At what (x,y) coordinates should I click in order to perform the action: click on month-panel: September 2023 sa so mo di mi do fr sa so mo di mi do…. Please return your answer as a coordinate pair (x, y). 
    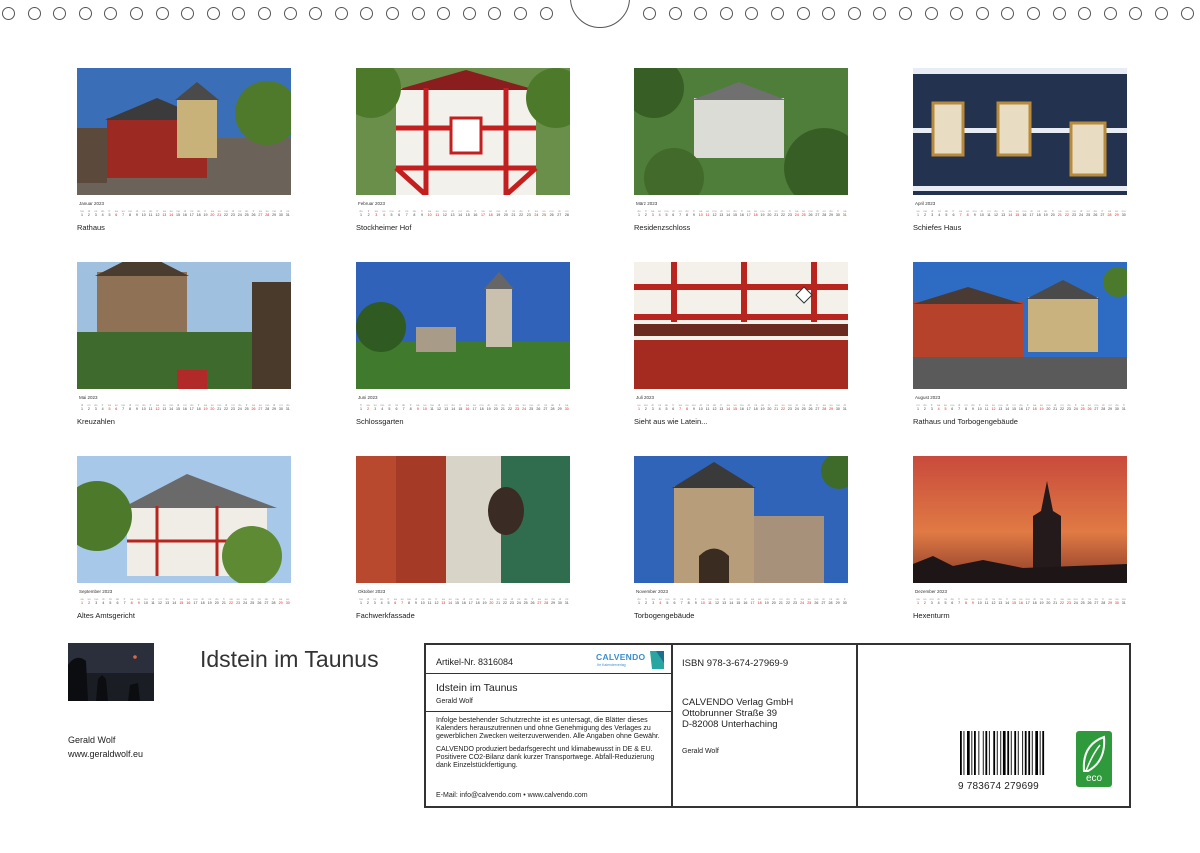
    Looking at the image, I should click on (184, 538).